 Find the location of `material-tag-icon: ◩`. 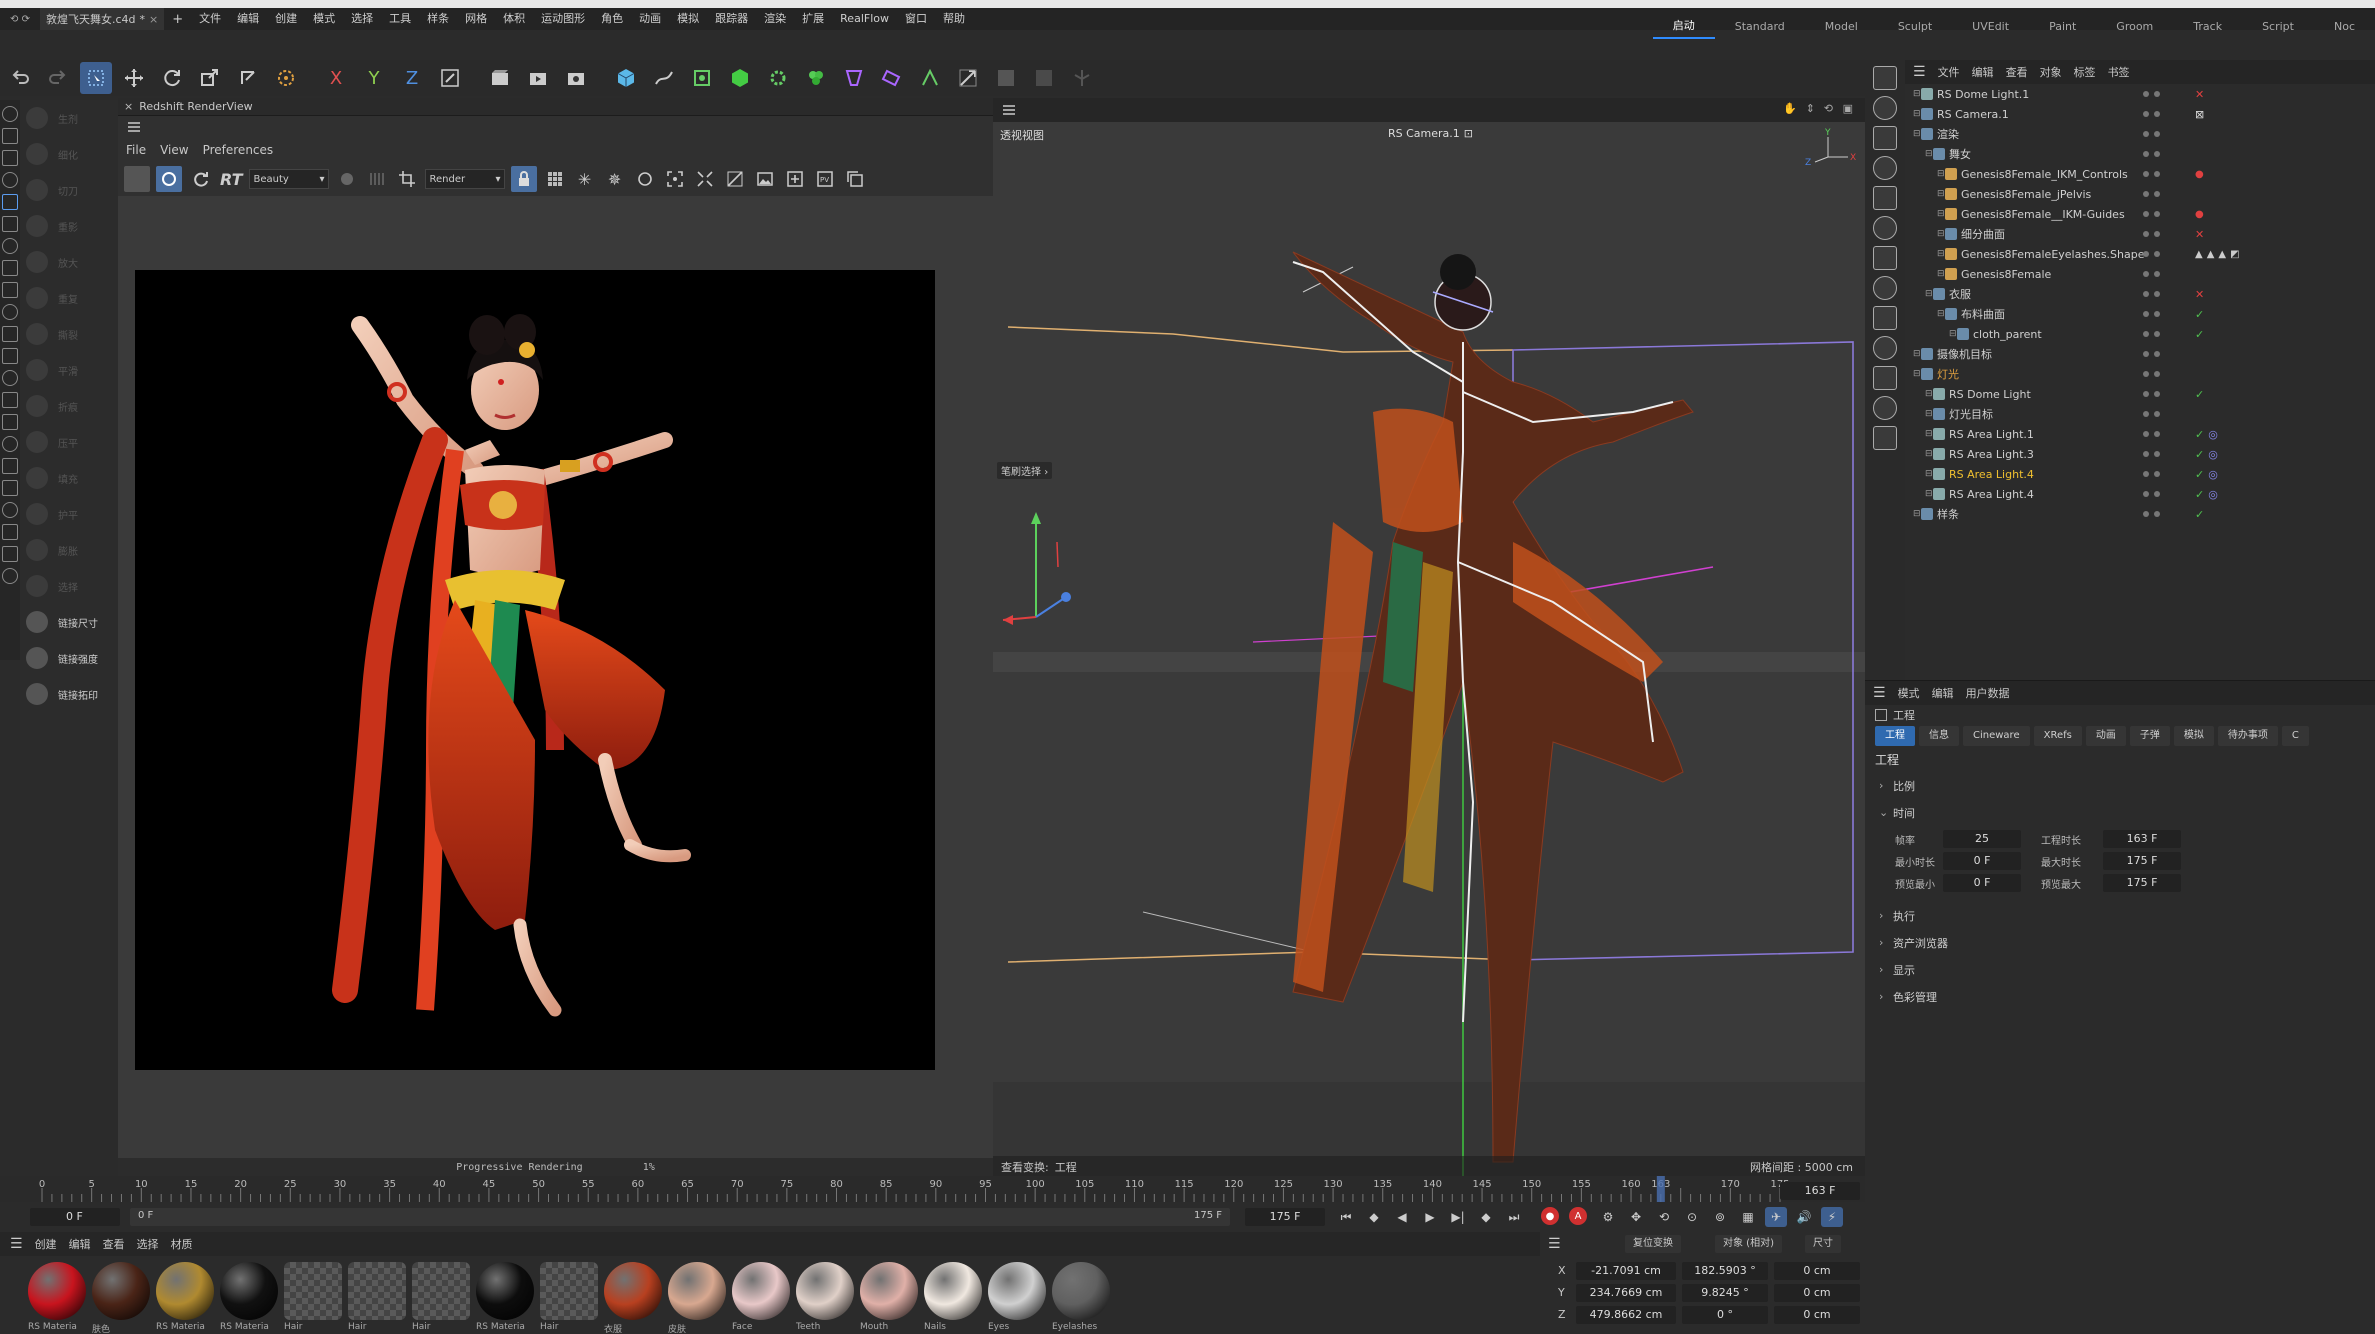

material-tag-icon: ◩ is located at coordinates (2234, 254).